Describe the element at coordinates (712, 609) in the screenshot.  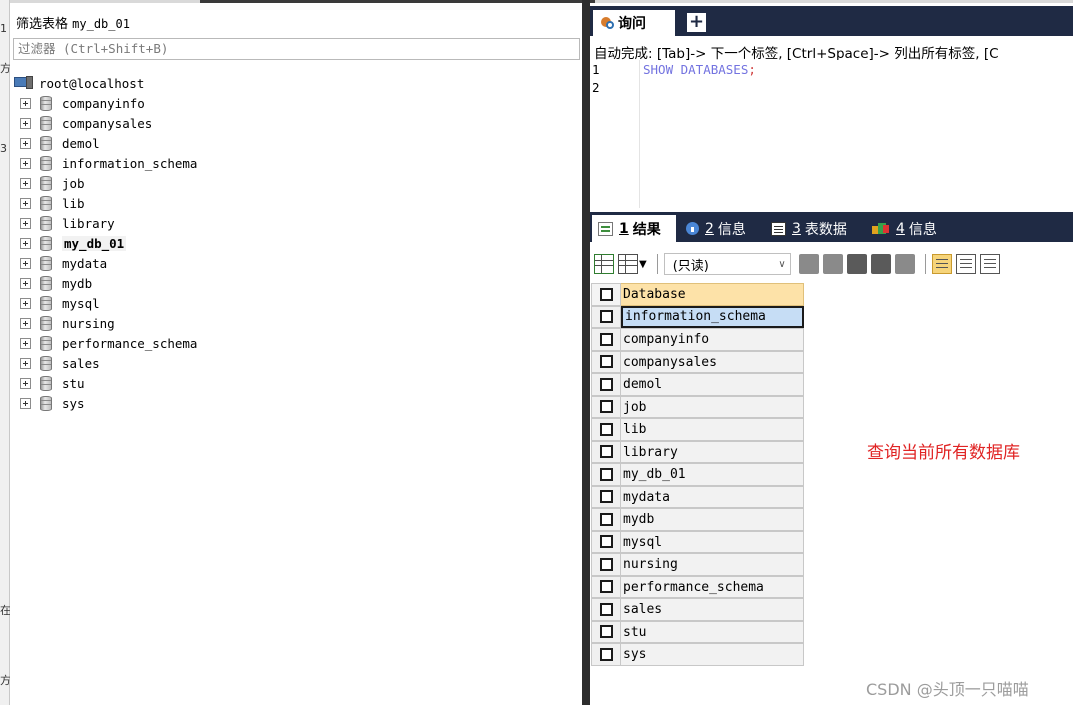
I see `table-cell: sales` at that location.